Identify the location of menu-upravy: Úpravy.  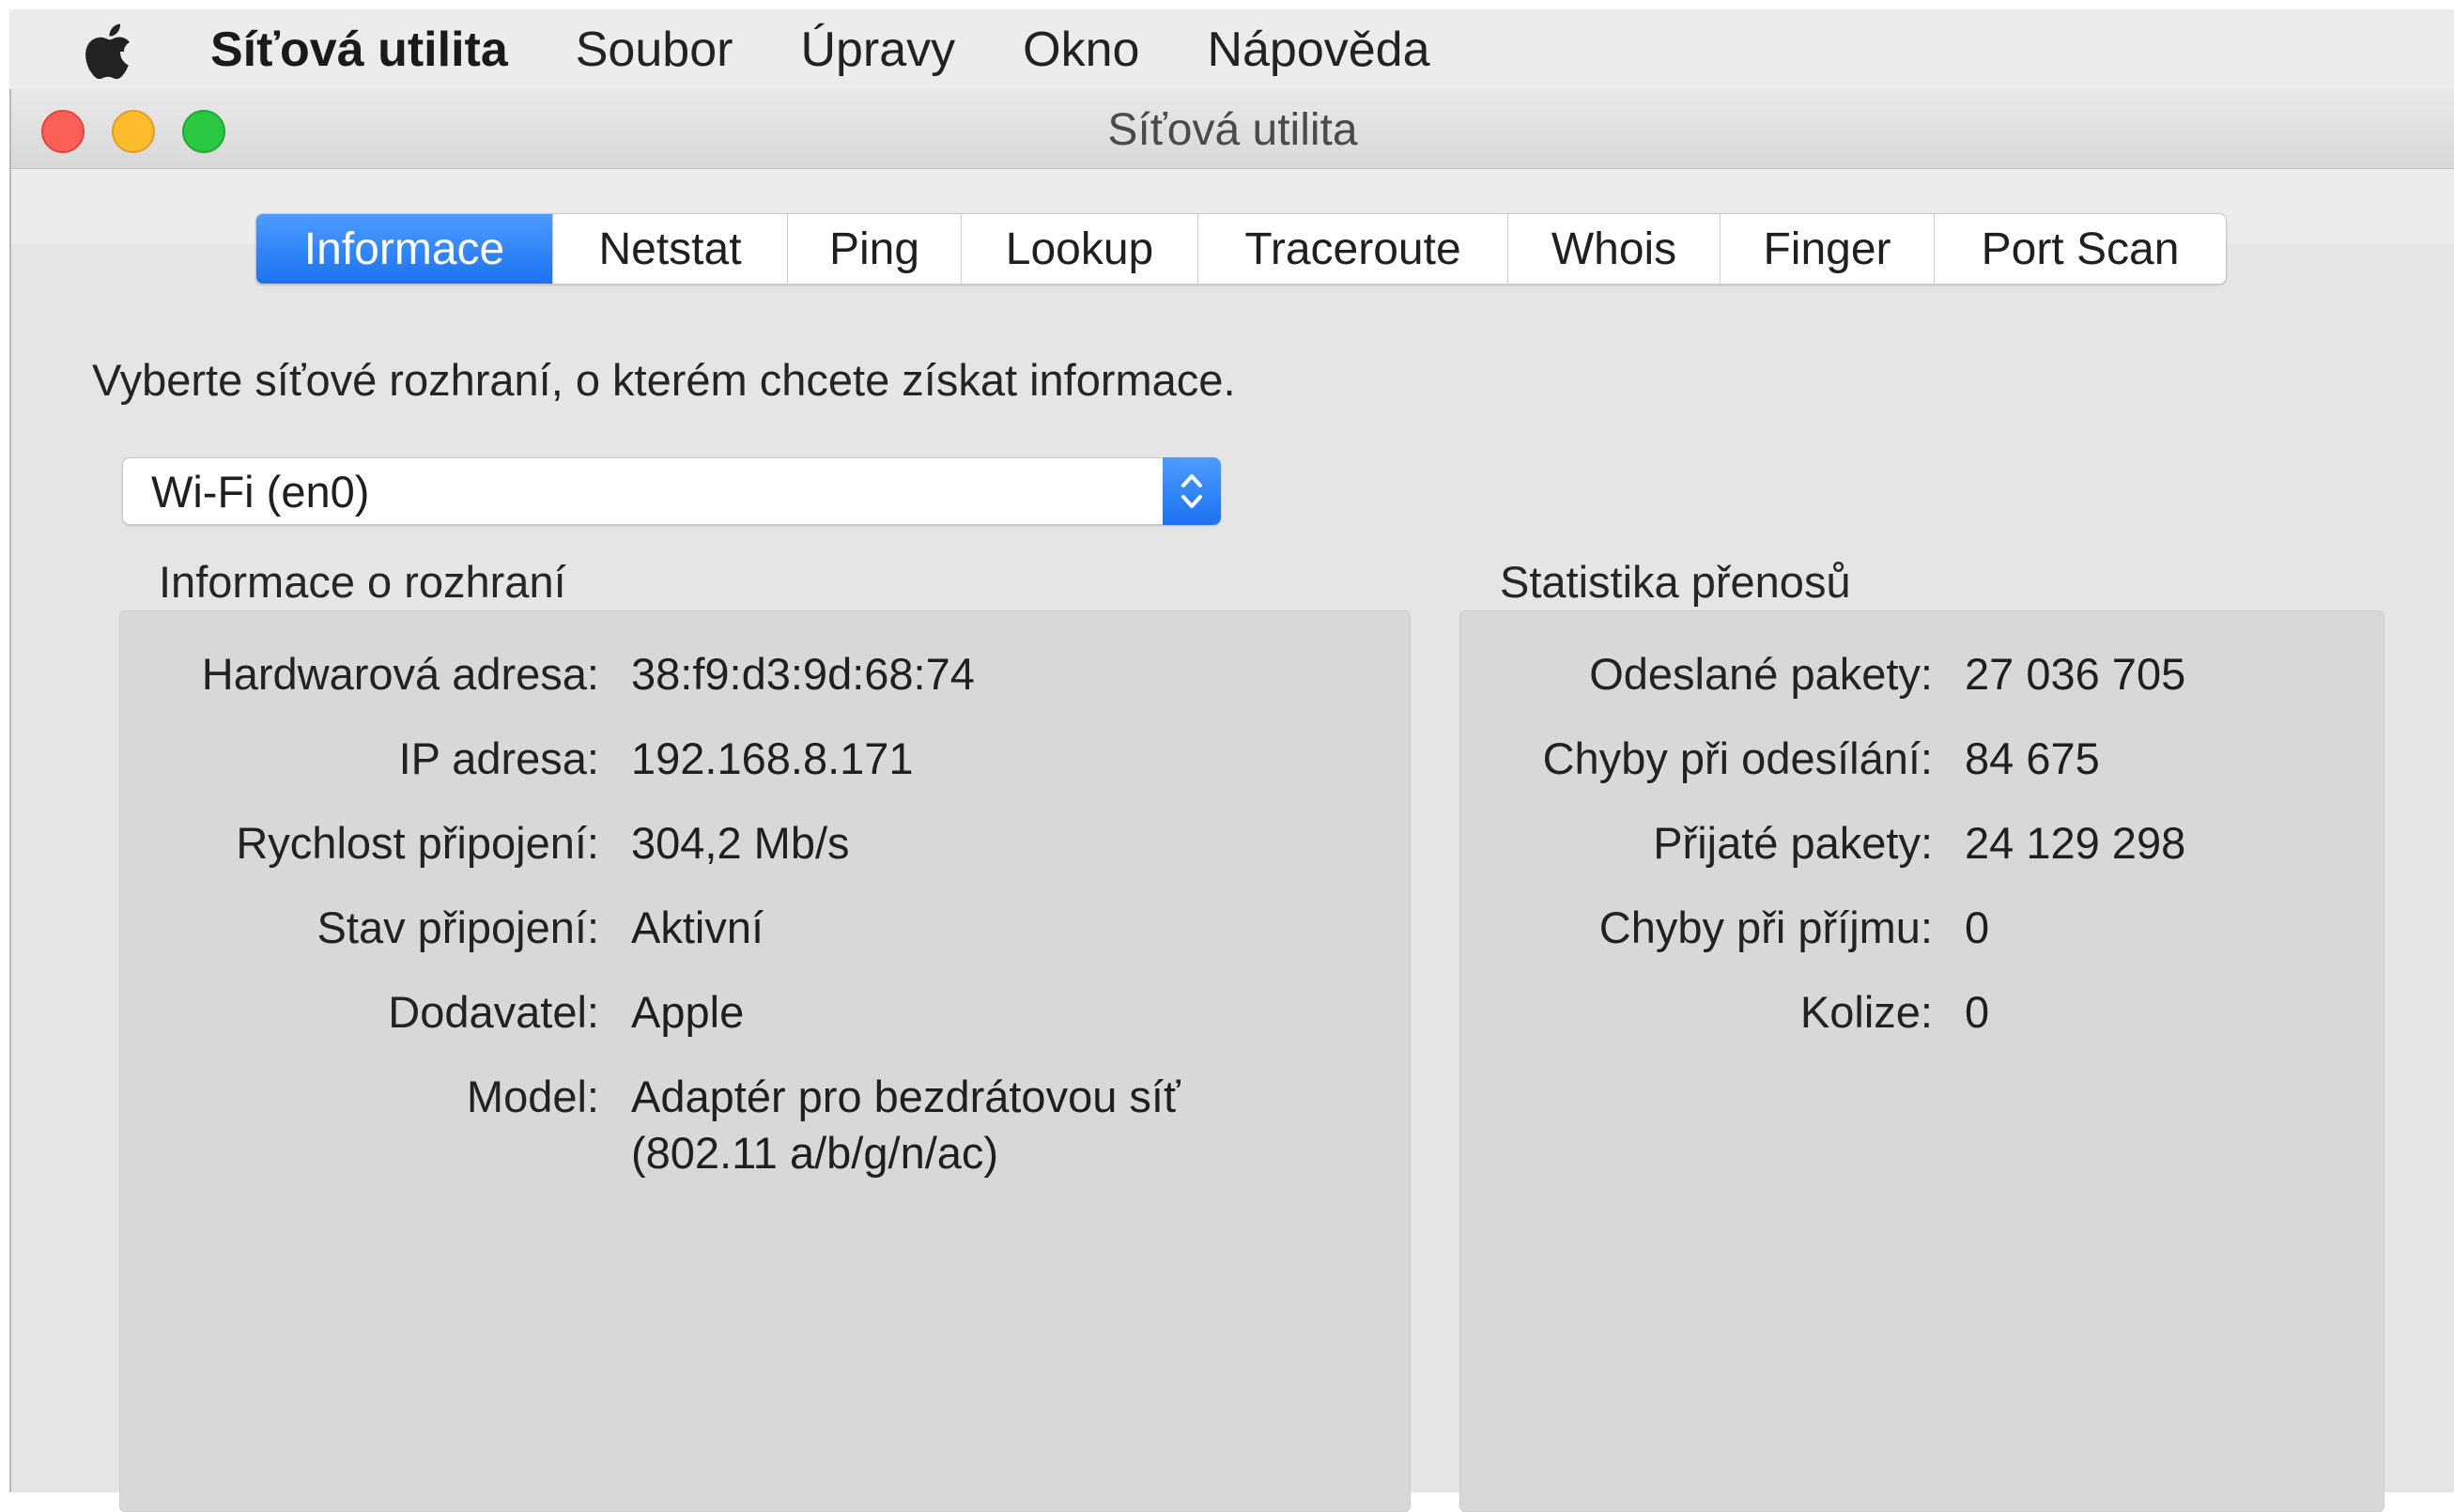
(878, 50).